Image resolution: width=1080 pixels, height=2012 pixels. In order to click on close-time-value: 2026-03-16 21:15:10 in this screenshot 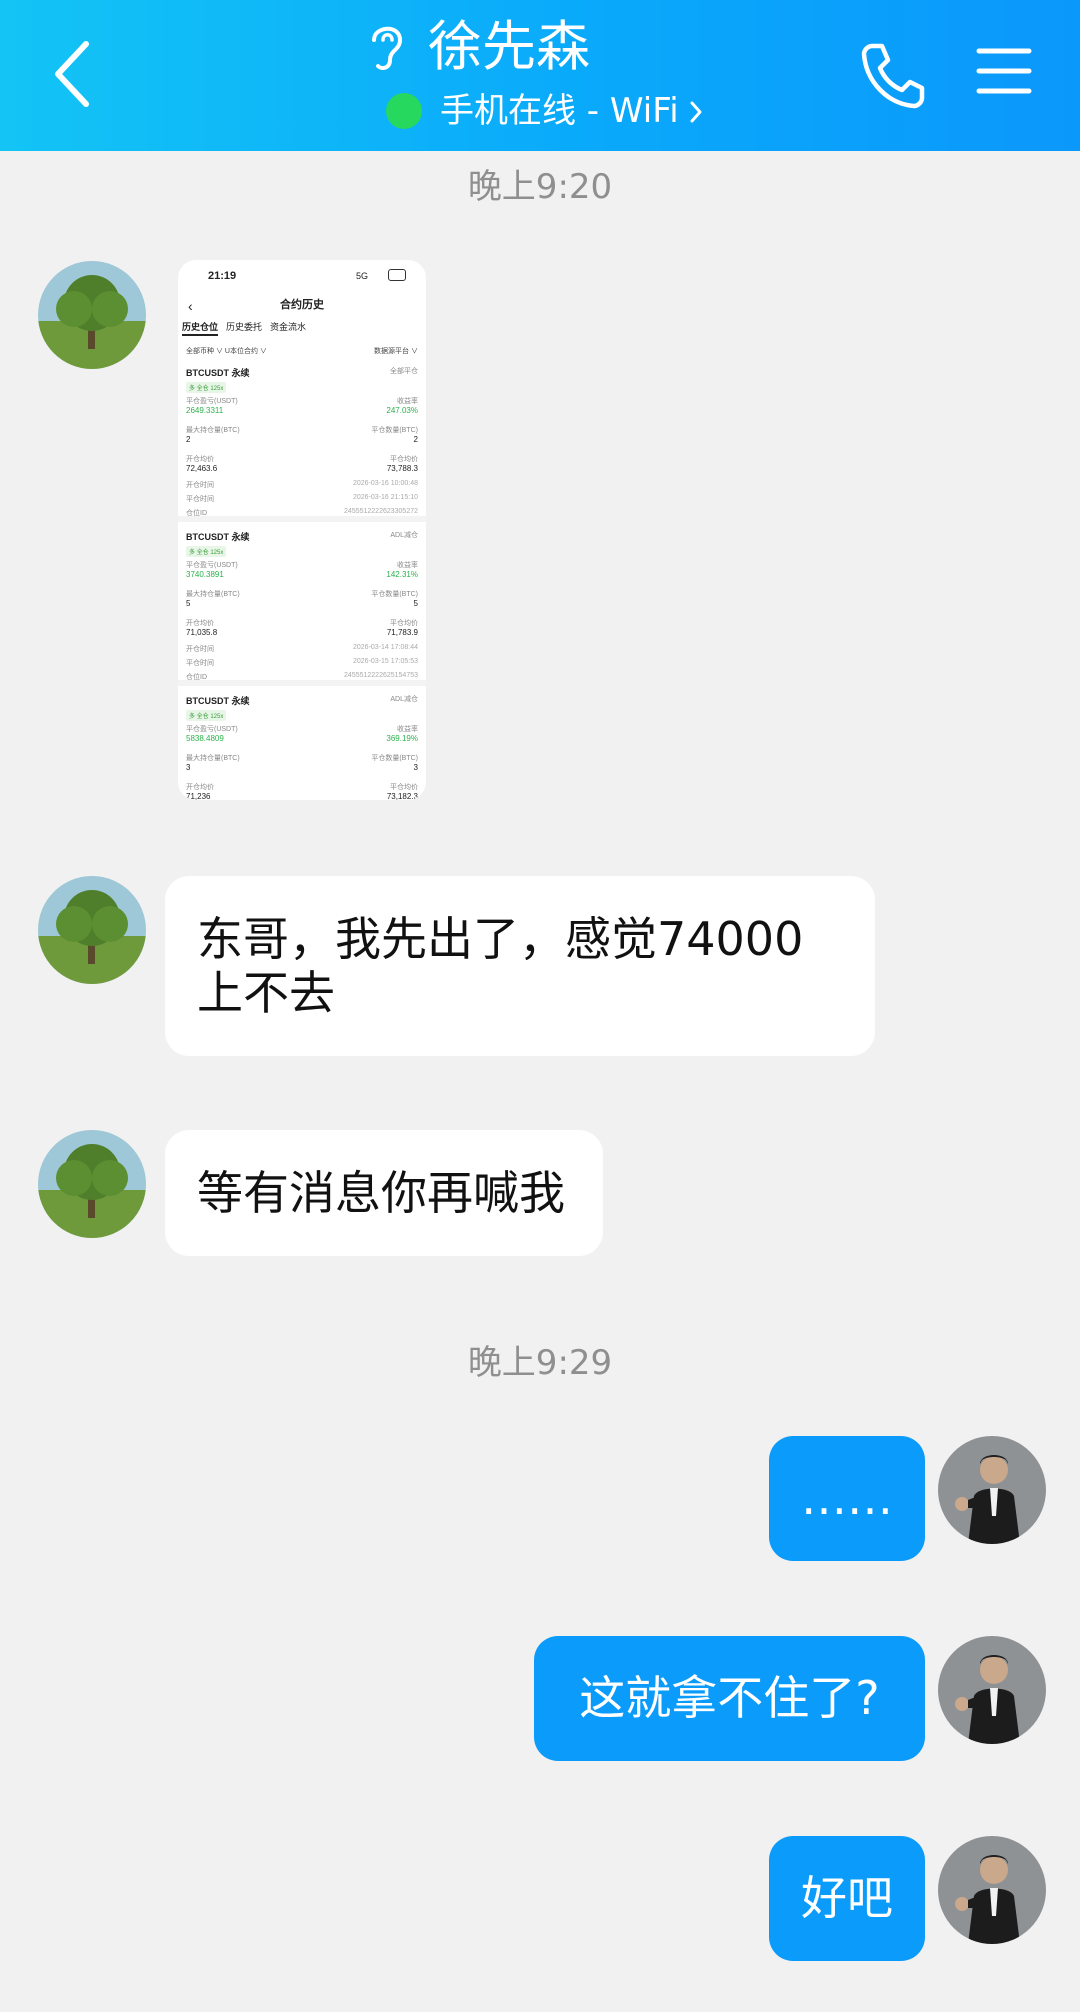, I will do `click(385, 497)`.